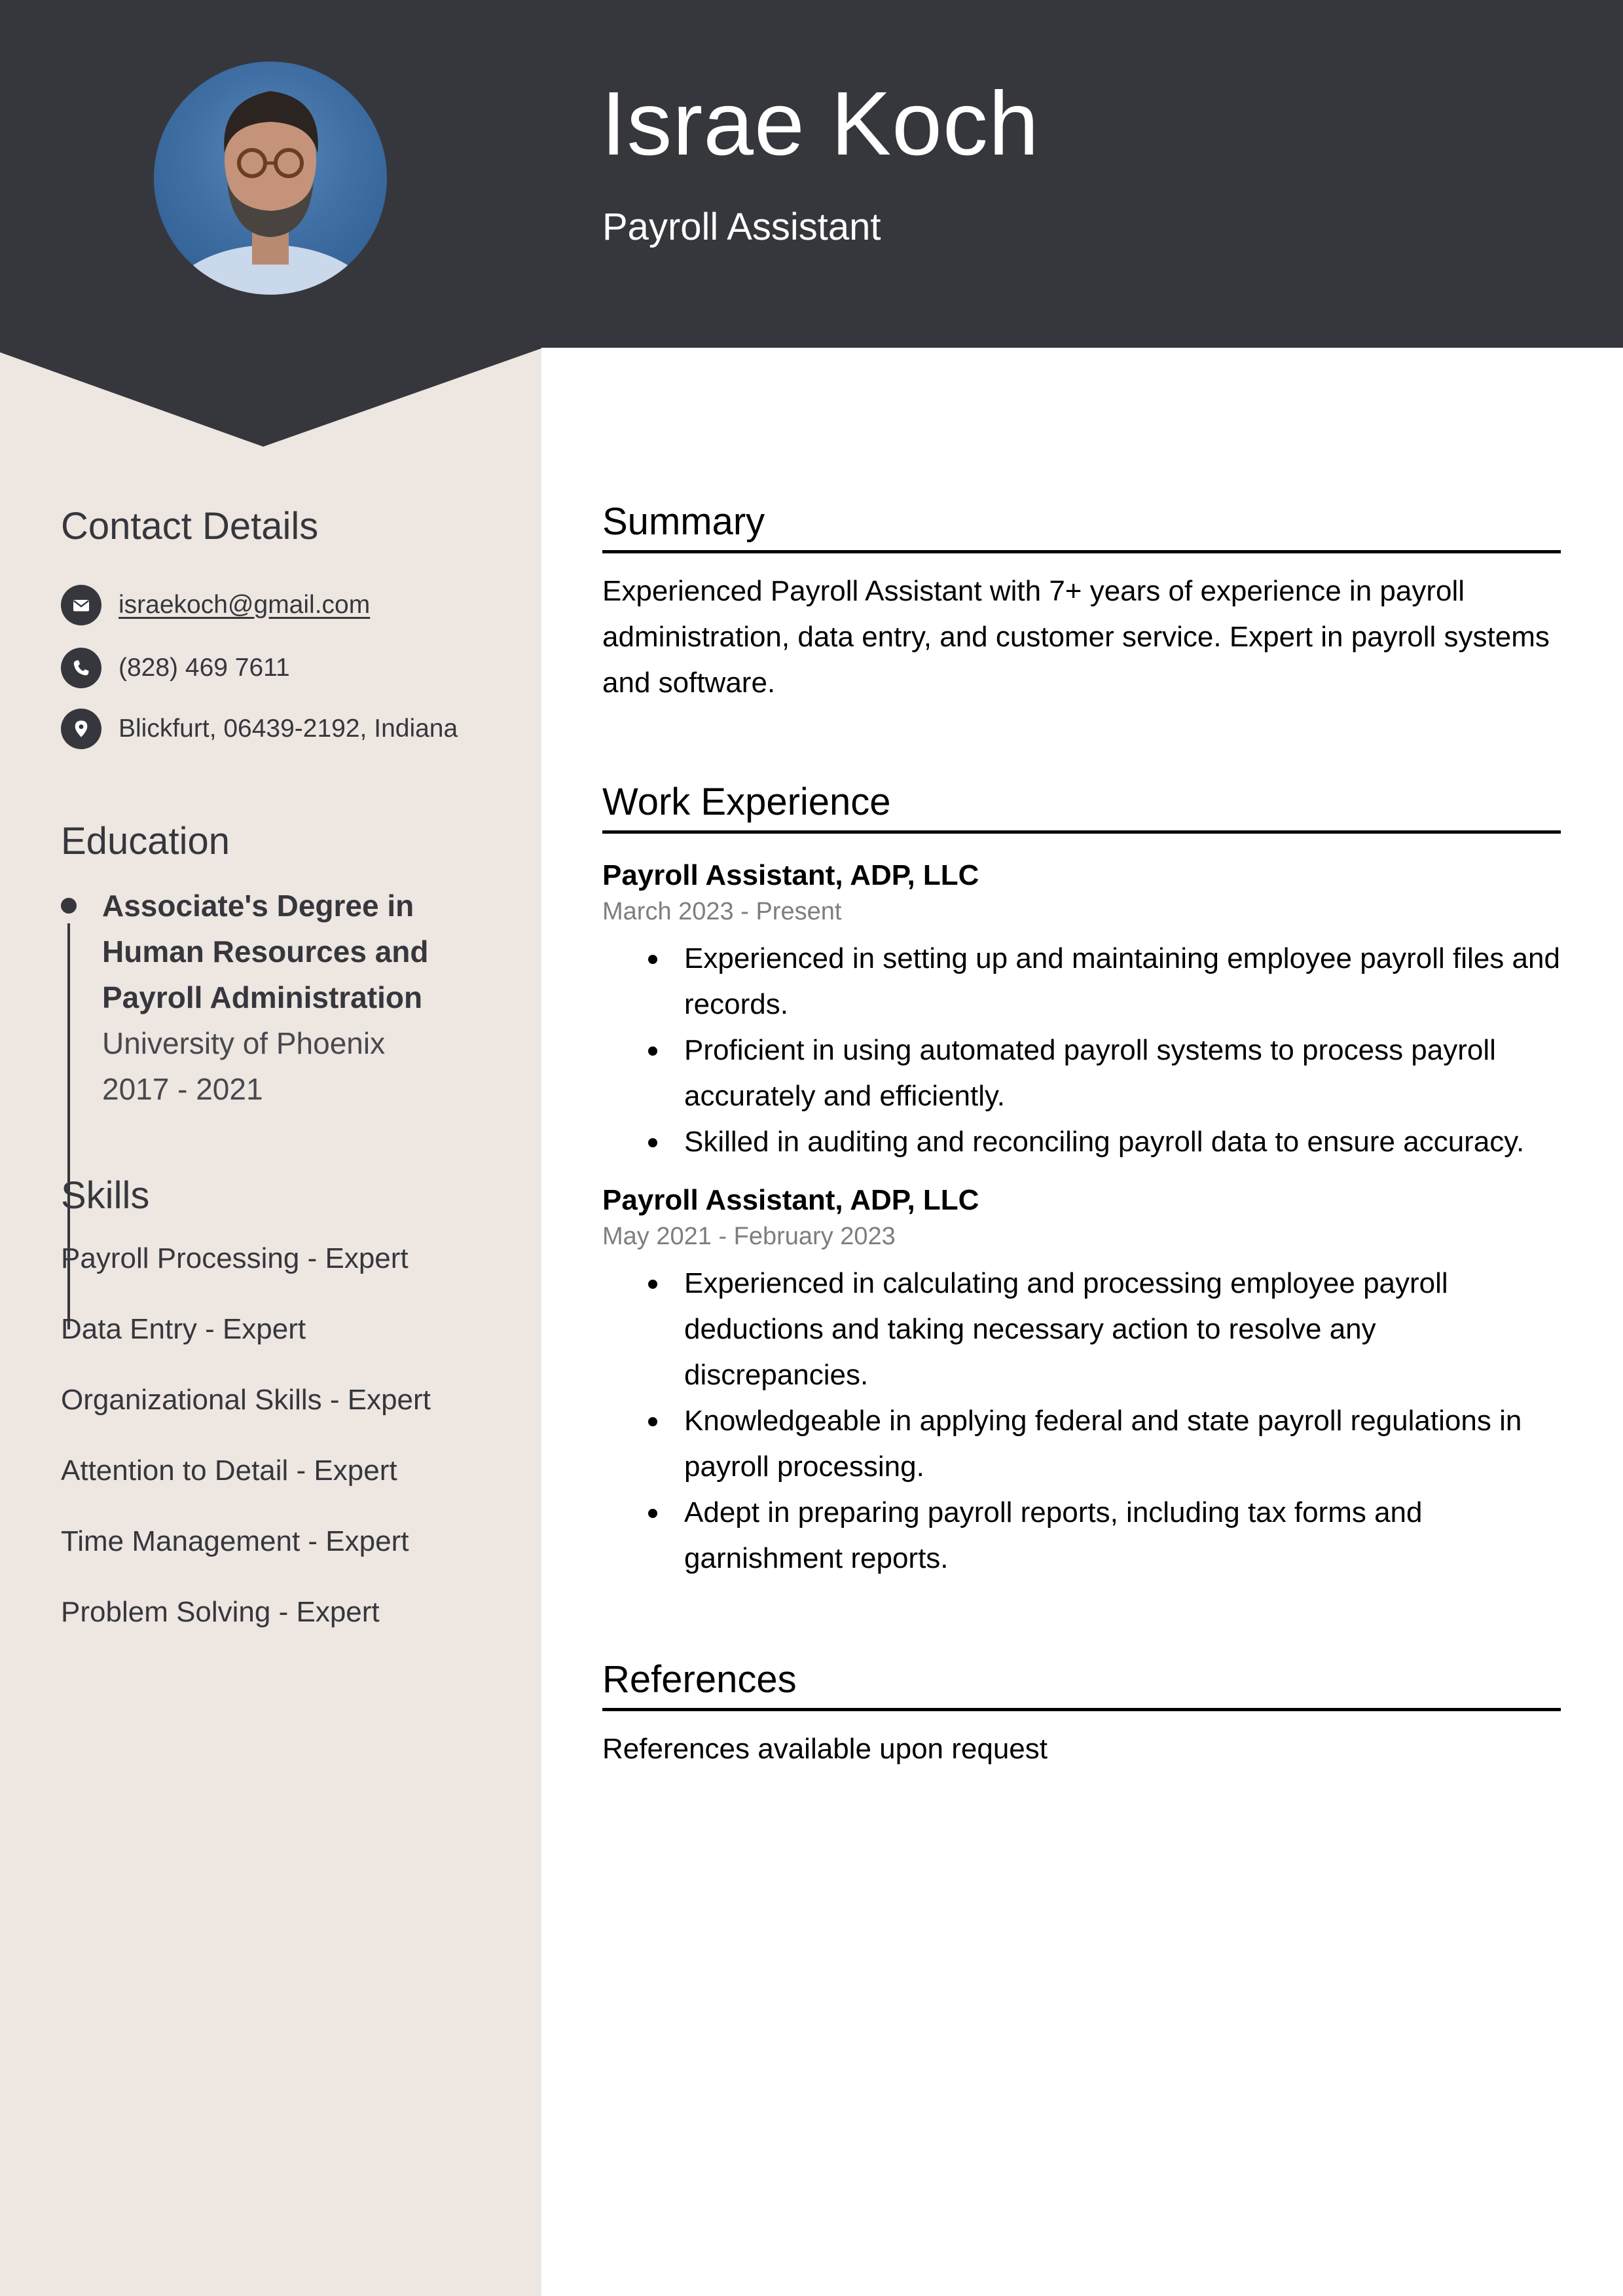 The width and height of the screenshot is (1623, 2296). Describe the element at coordinates (81, 729) in the screenshot. I see `location-pin-icon` at that location.